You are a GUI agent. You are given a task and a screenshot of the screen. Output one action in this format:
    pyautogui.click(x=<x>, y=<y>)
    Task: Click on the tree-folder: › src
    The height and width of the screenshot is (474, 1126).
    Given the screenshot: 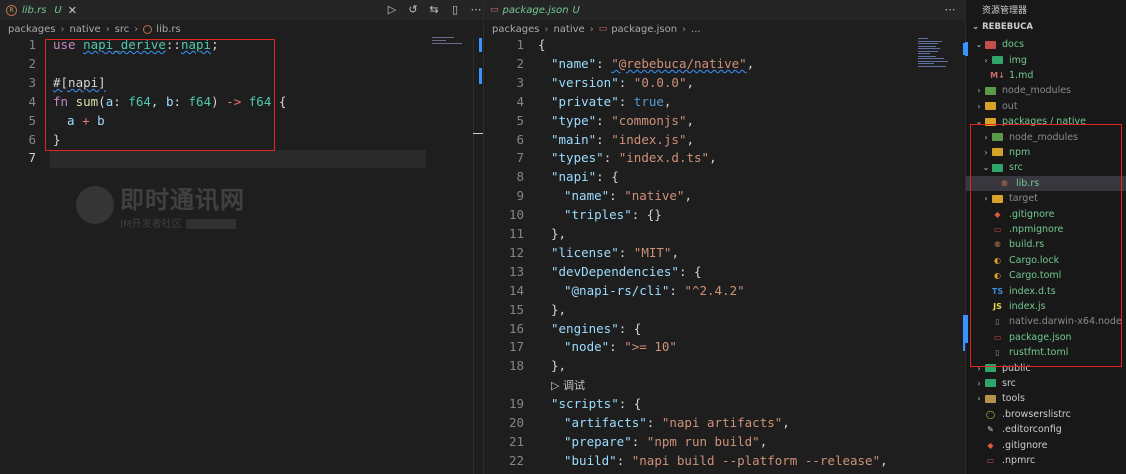 What is the action you would take?
    pyautogui.click(x=1046, y=383)
    